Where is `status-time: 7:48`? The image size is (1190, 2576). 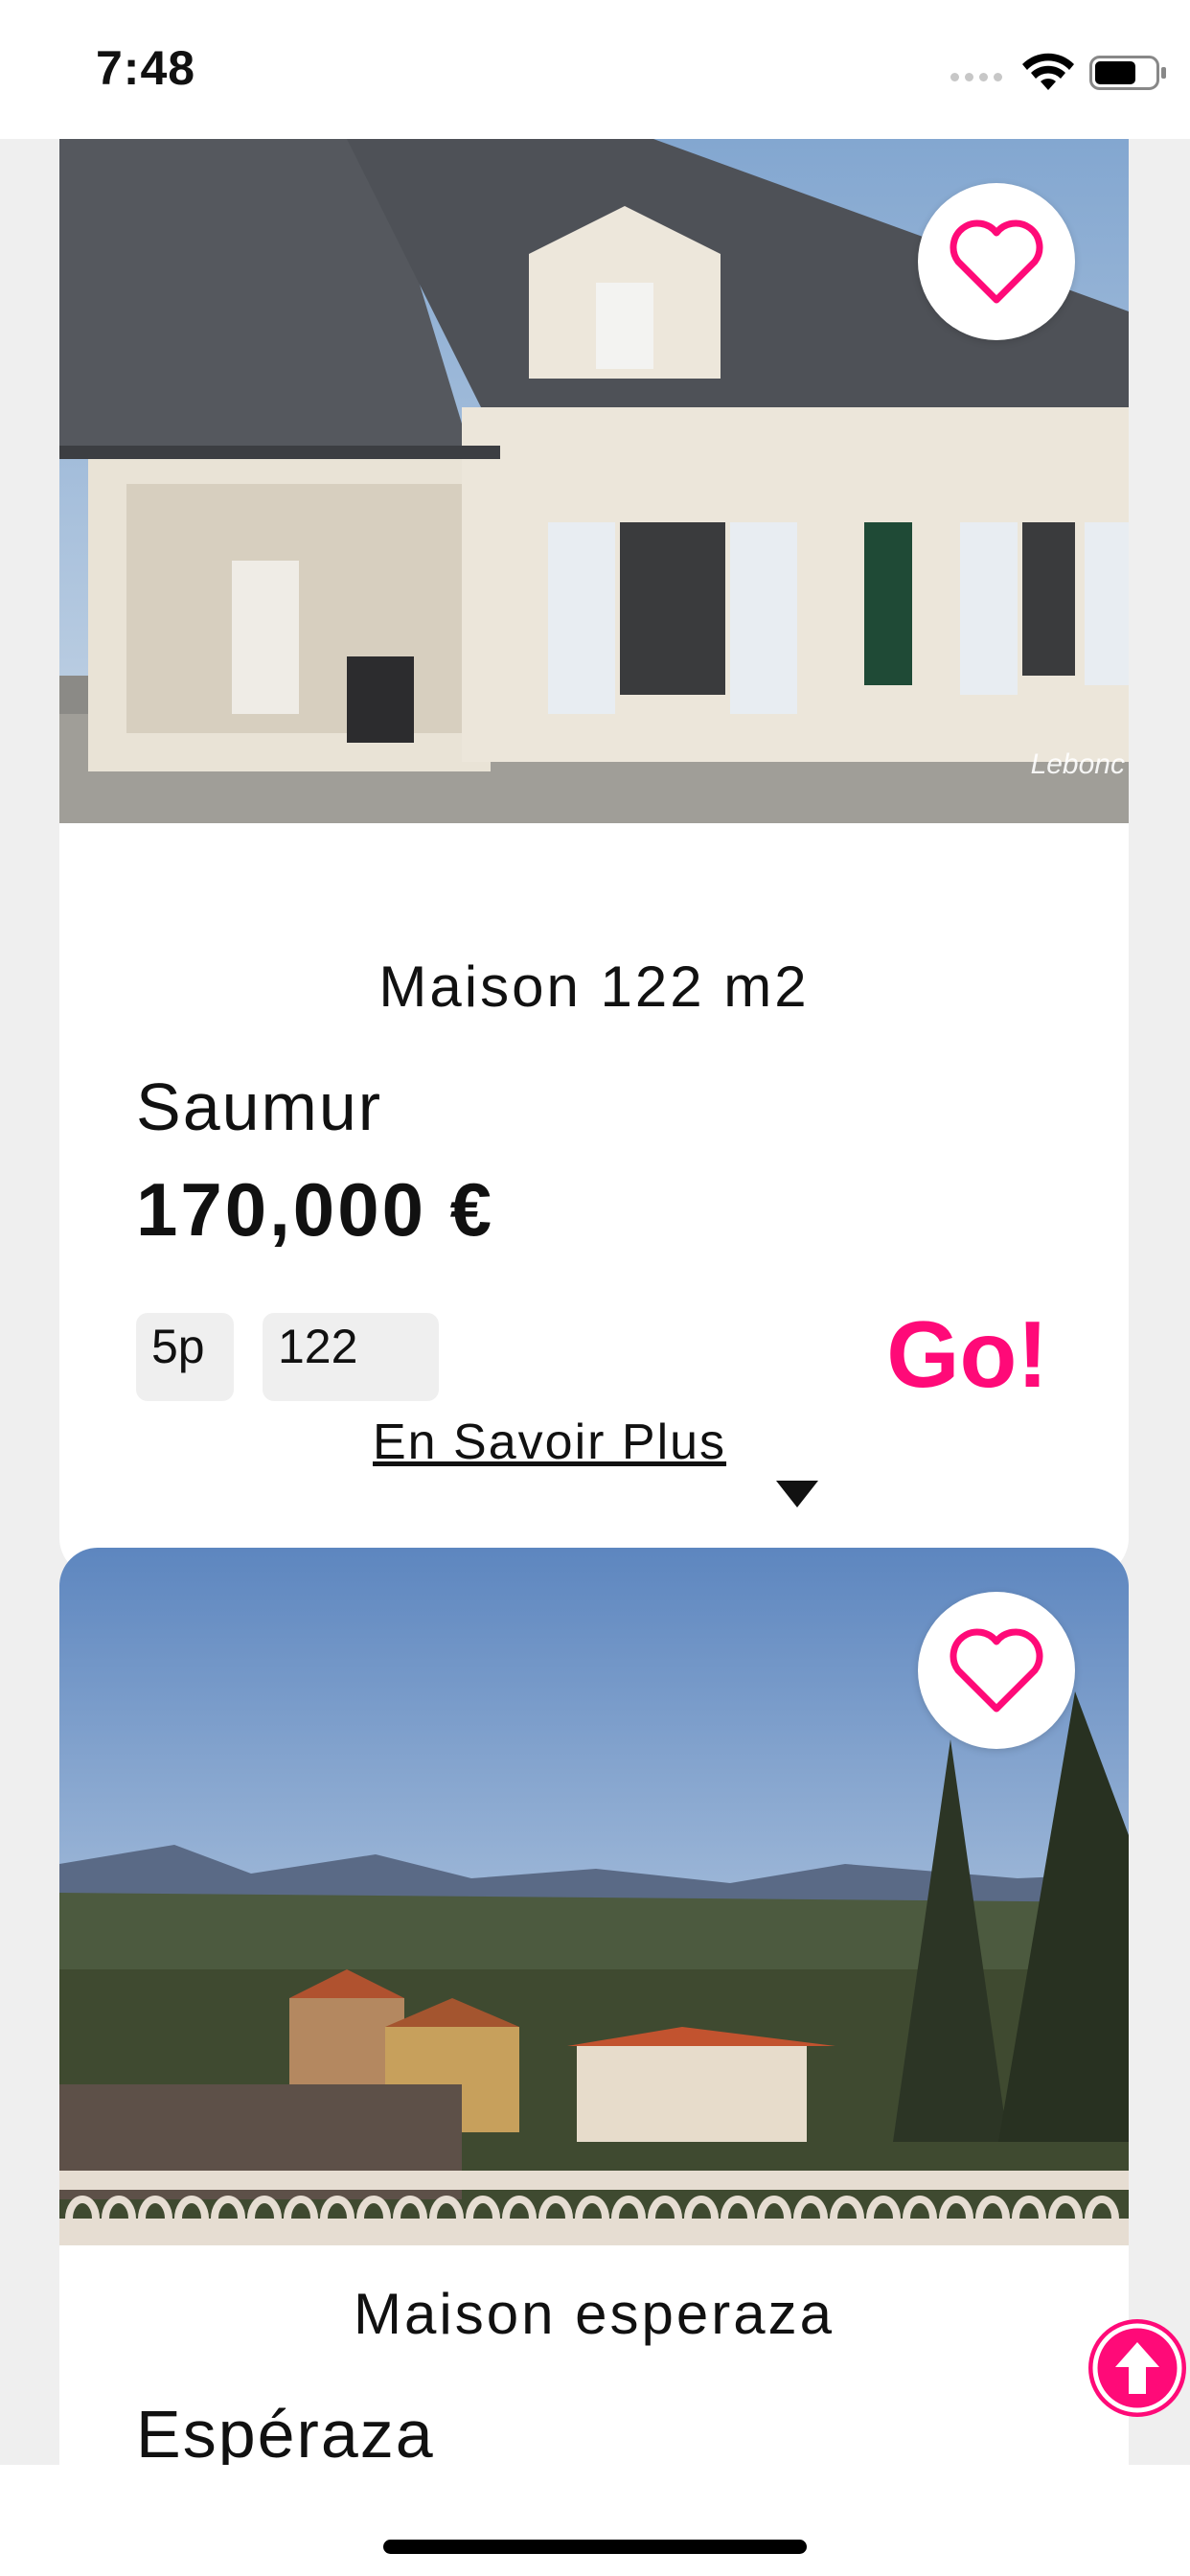 status-time: 7:48 is located at coordinates (146, 68).